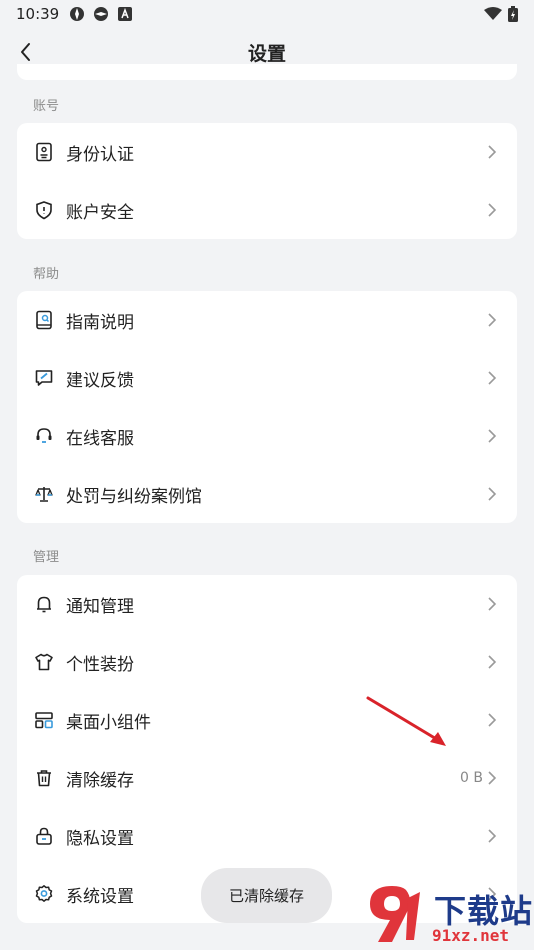 Image resolution: width=534 pixels, height=950 pixels. Describe the element at coordinates (100, 322) in the screenshot. I see `row-label: 指南说明` at that location.